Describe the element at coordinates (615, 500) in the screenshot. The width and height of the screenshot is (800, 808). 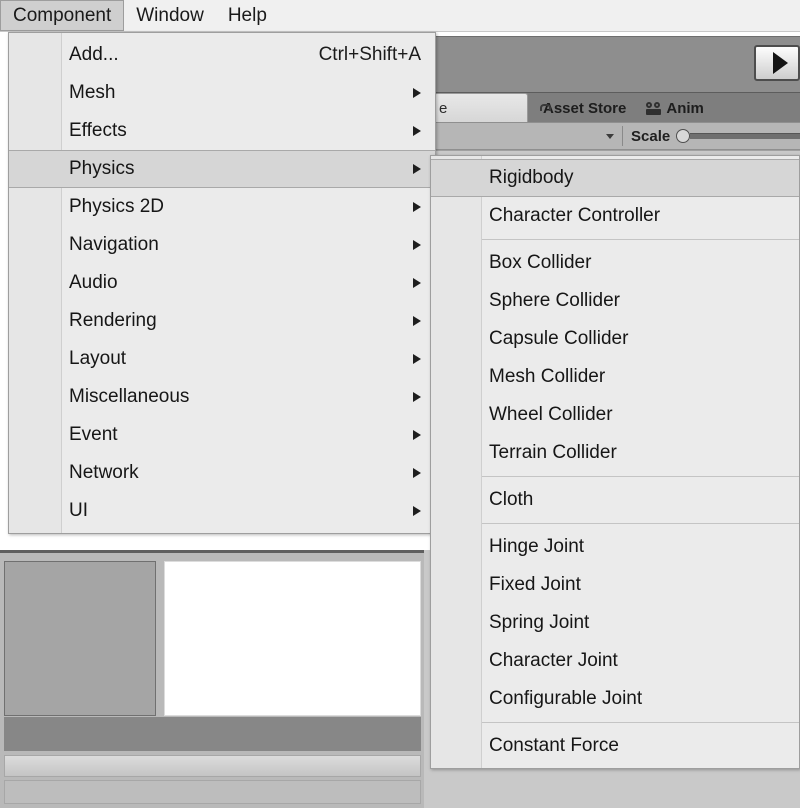
I see `menu-item-cloth: Cloth` at that location.